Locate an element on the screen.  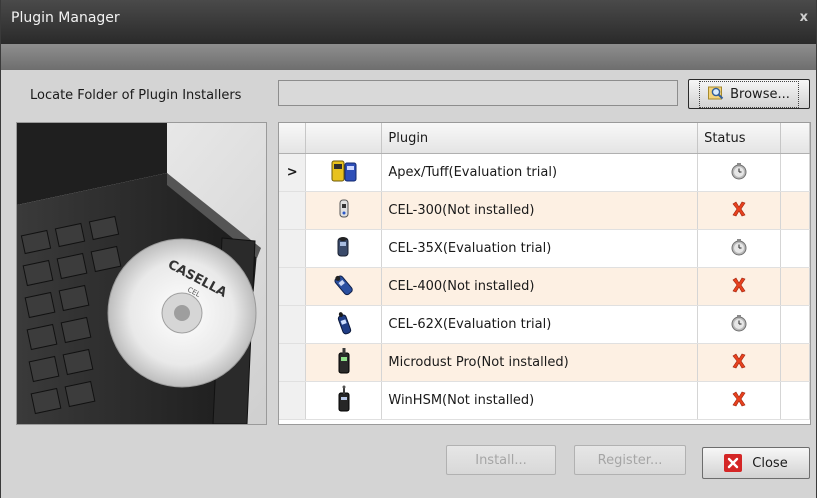
table-row: > Apex/Tuff(Evaluation trial) is located at coordinates (544, 172).